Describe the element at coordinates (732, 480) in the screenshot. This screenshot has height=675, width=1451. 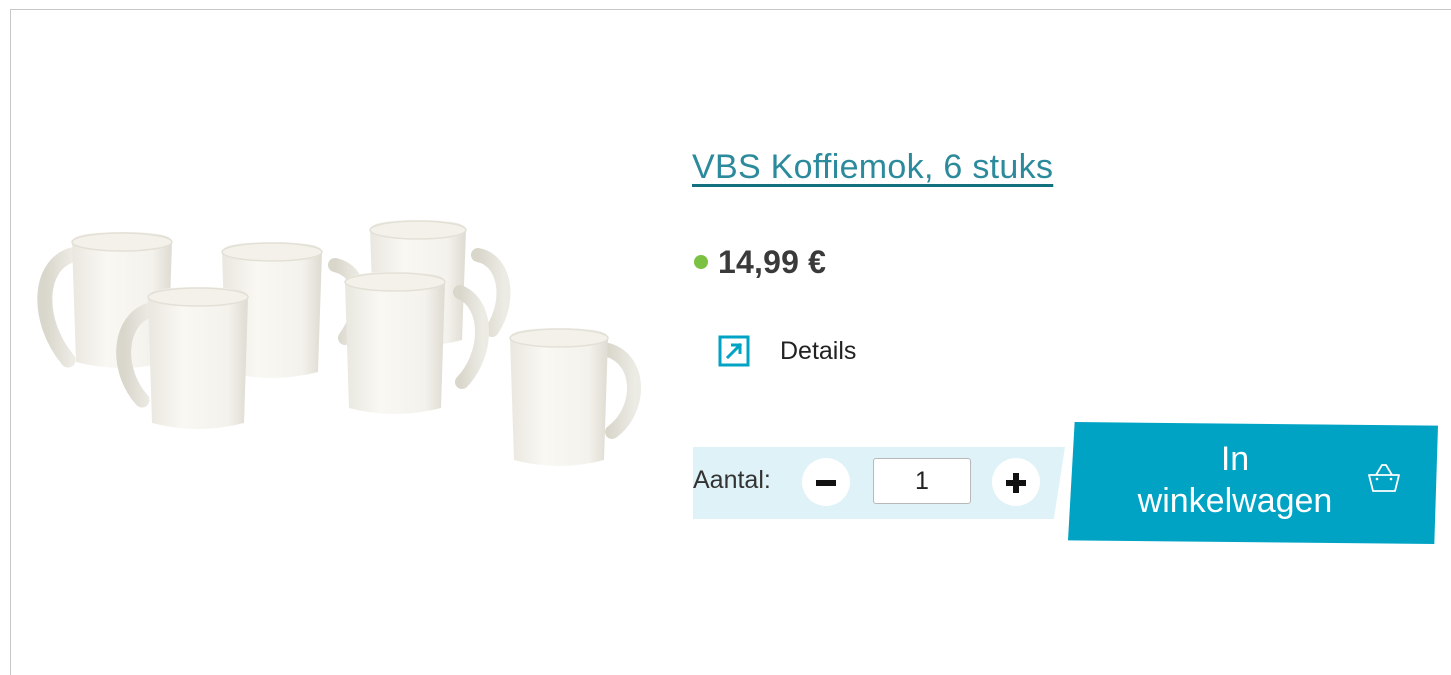
I see `quantity-label: Aantal:` at that location.